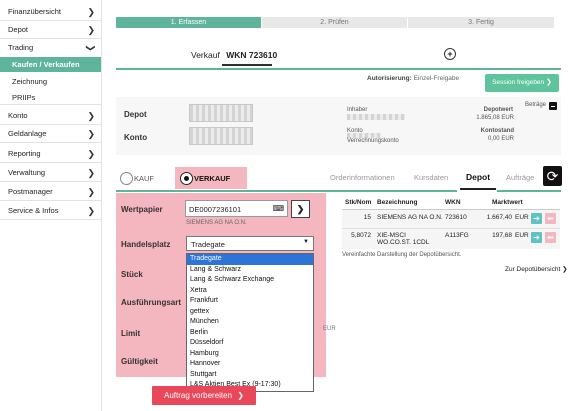 The height and width of the screenshot is (411, 570). I want to click on dropdown-option: gettex, so click(250, 312).